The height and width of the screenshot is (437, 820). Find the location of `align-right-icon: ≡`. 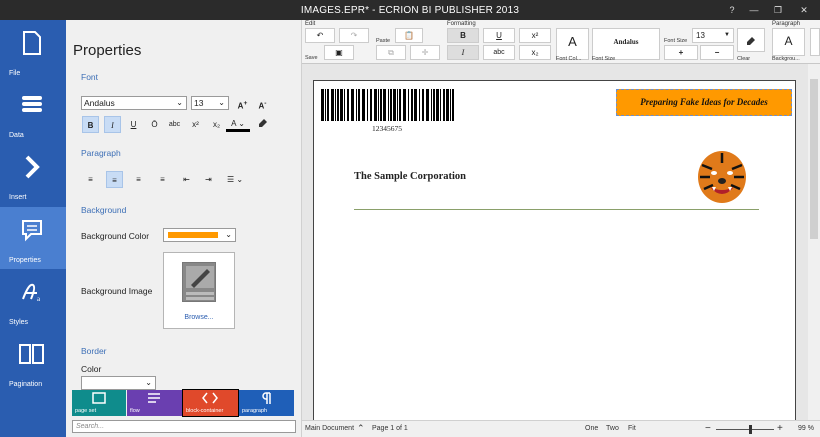

align-right-icon: ≡ is located at coordinates (138, 179).